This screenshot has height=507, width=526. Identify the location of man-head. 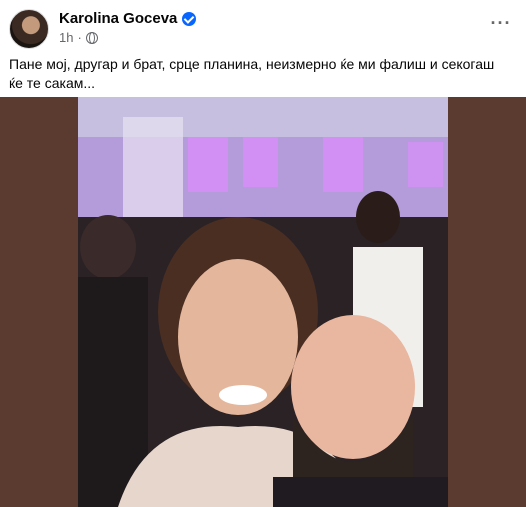
(353, 387).